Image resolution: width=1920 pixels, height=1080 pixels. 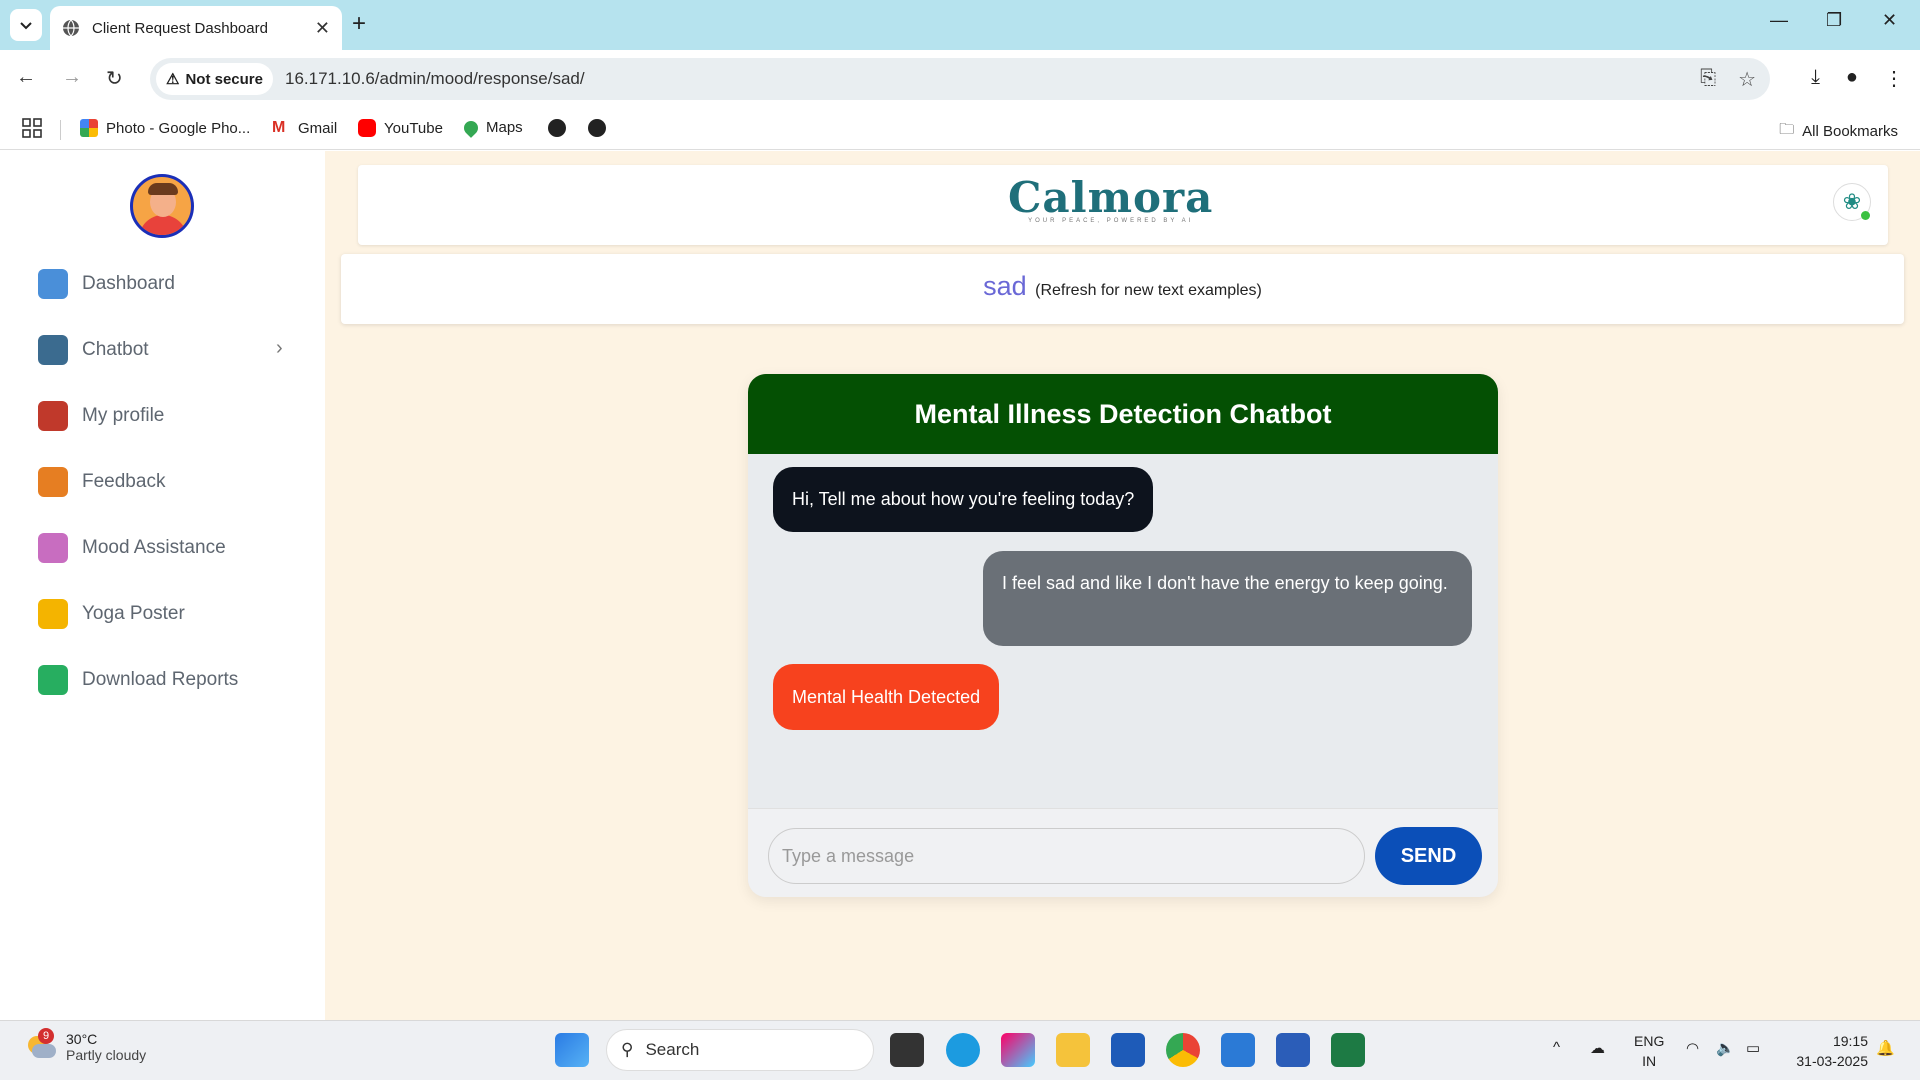 What do you see at coordinates (72, 77) in the screenshot?
I see `forward-icon: →` at bounding box center [72, 77].